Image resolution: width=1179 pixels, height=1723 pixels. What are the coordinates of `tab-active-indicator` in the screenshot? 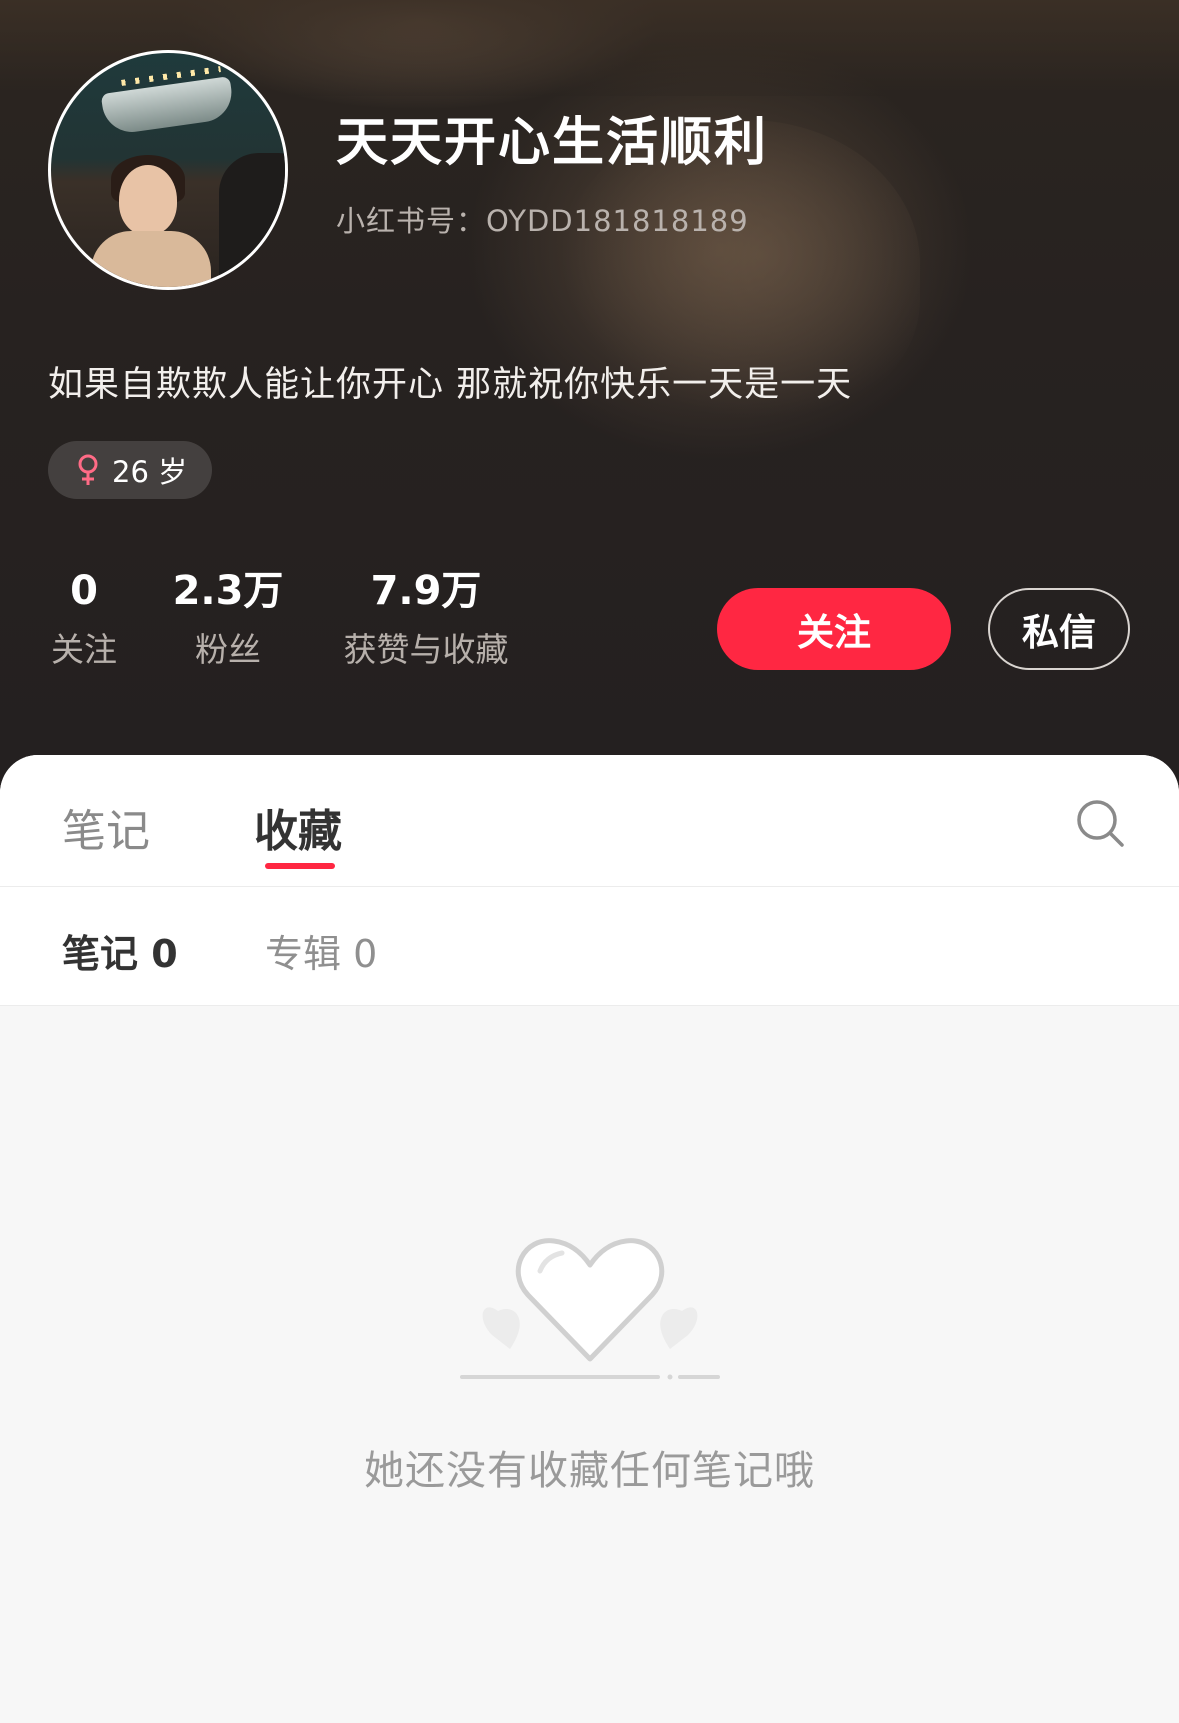 It's located at (300, 866).